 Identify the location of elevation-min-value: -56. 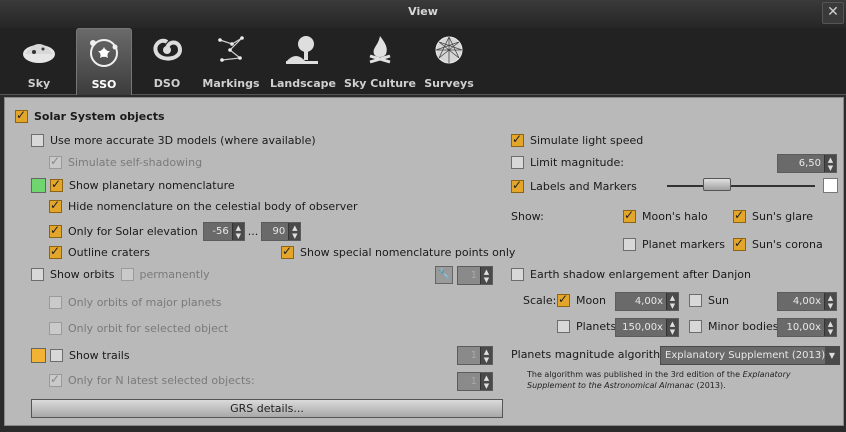
(217, 231).